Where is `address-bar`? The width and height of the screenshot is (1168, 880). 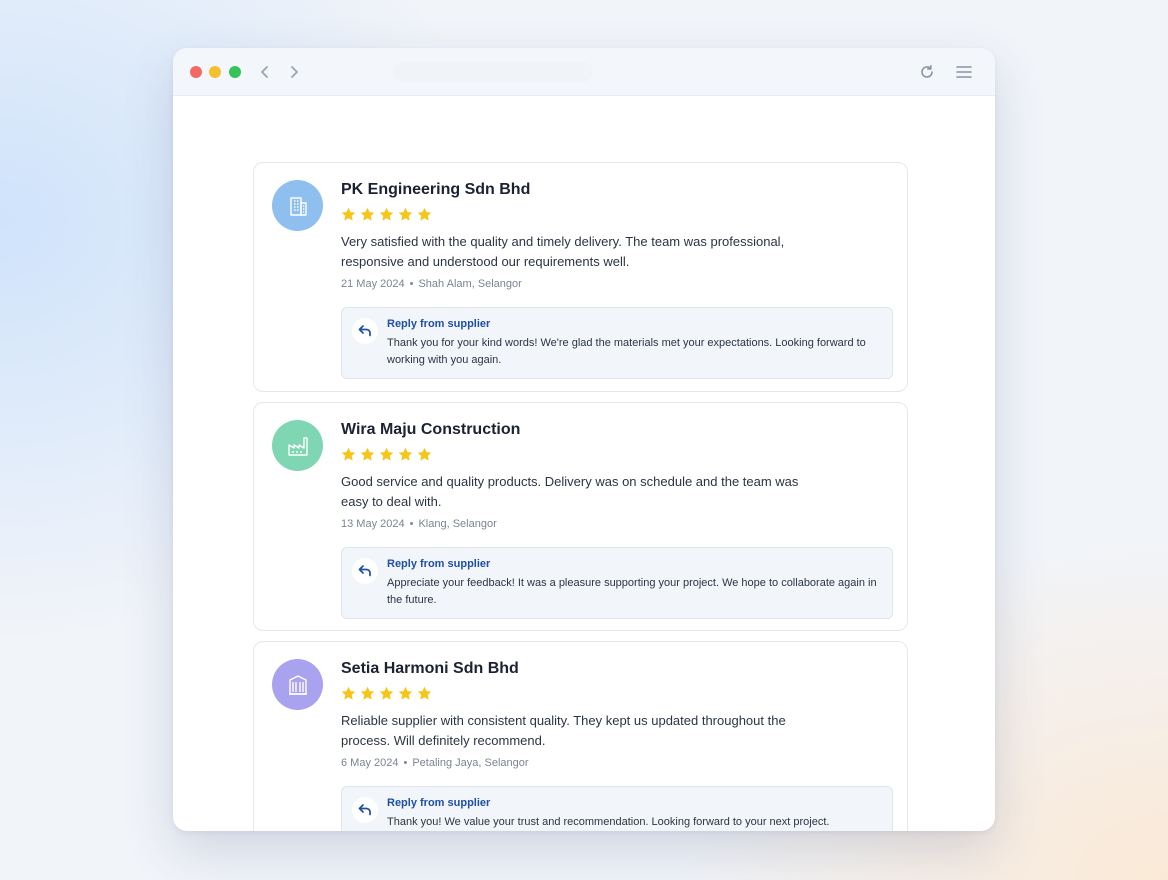
address-bar is located at coordinates (493, 72).